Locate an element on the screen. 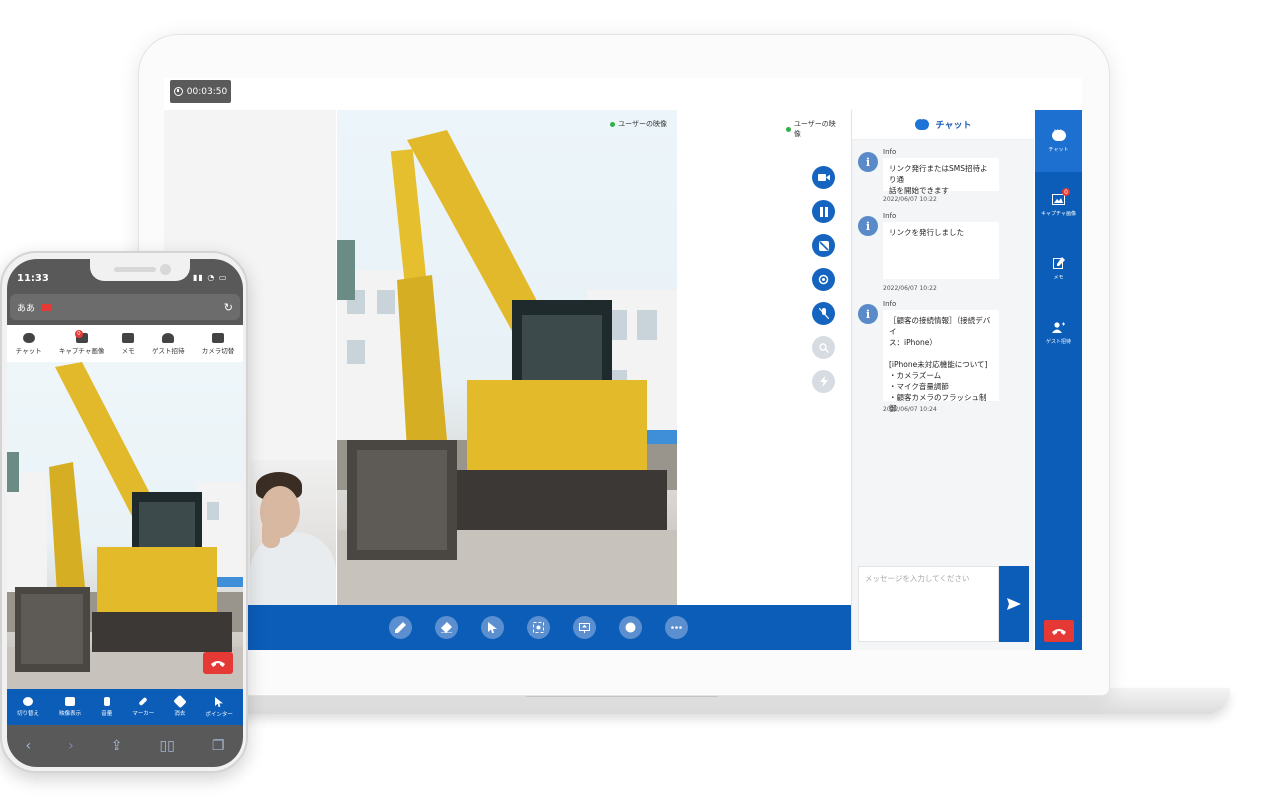 The width and height of the screenshot is (1261, 798). call-timer: 00:03:50 is located at coordinates (200, 91).